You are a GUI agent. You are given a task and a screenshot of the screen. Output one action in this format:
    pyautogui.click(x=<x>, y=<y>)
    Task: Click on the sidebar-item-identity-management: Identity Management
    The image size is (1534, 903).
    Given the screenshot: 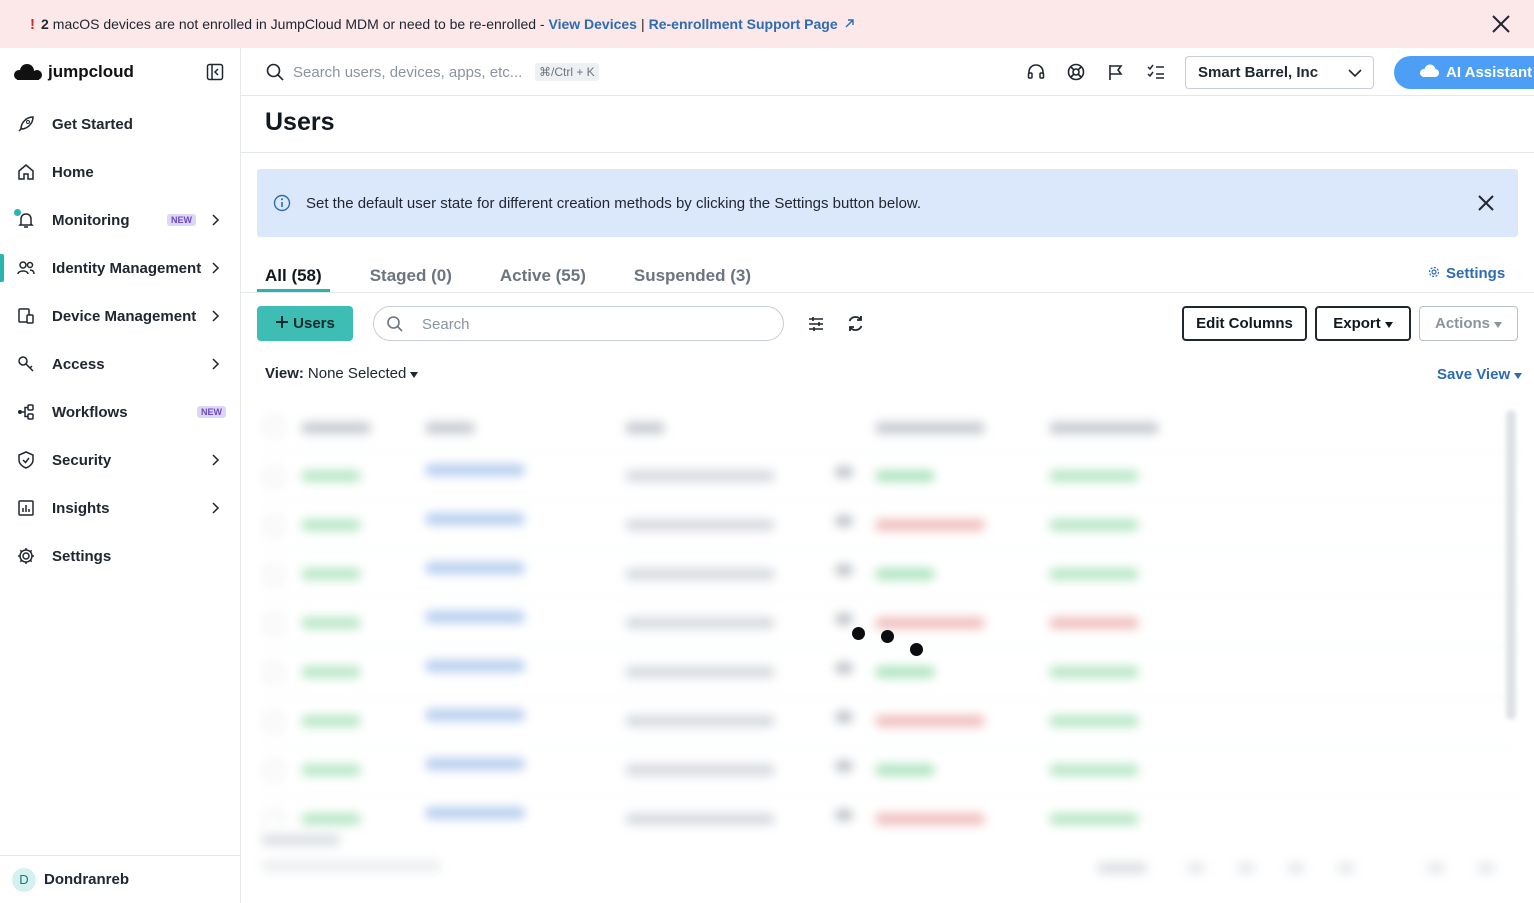 What is the action you would take?
    pyautogui.click(x=120, y=268)
    